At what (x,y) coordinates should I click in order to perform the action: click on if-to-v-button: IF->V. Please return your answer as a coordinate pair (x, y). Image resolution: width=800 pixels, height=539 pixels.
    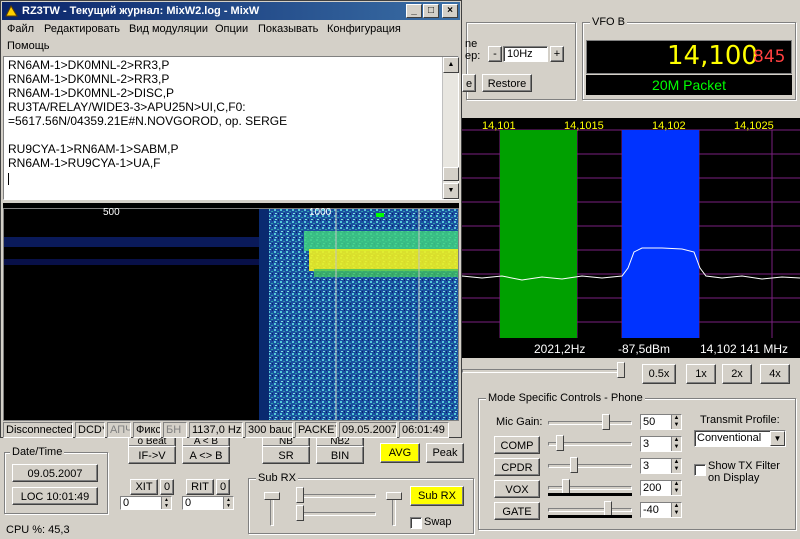
    Looking at the image, I should click on (152, 455).